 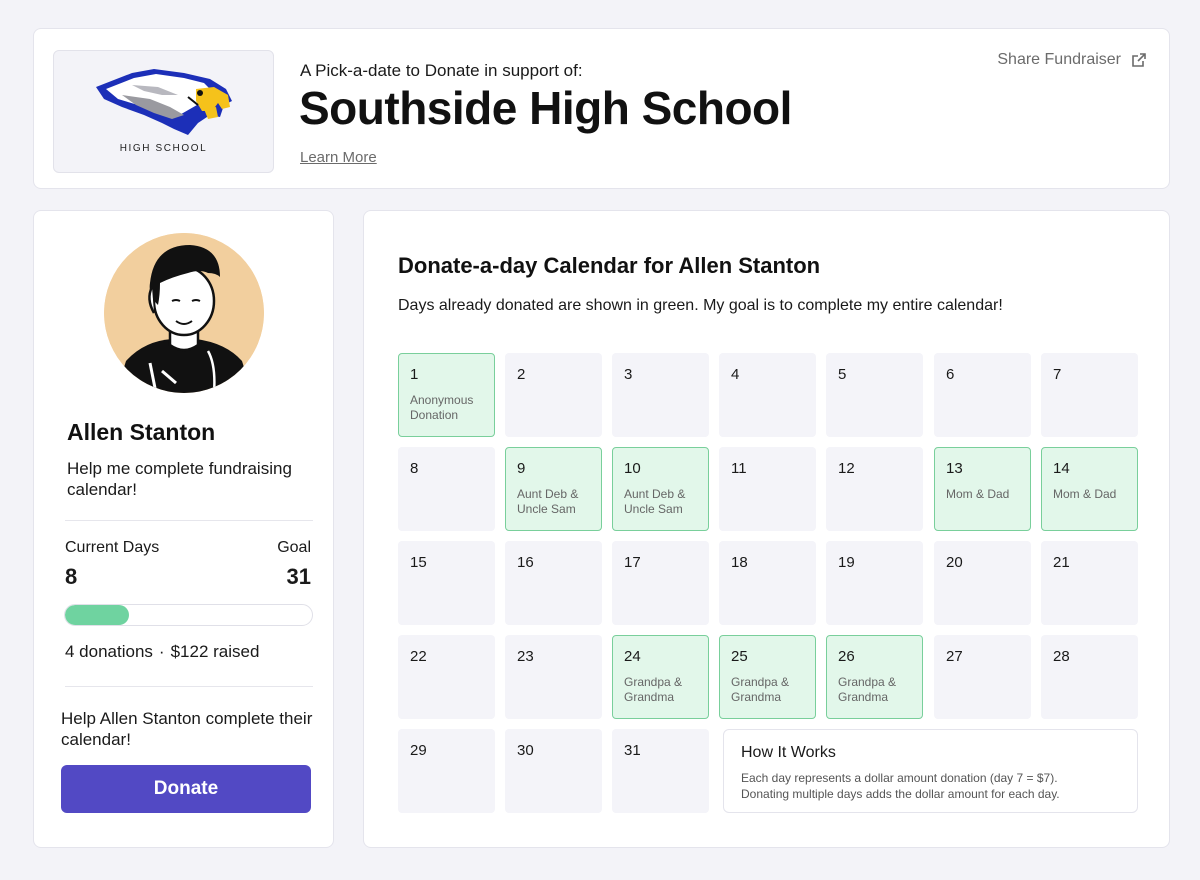 What do you see at coordinates (846, 562) in the screenshot?
I see `day-number: 19` at bounding box center [846, 562].